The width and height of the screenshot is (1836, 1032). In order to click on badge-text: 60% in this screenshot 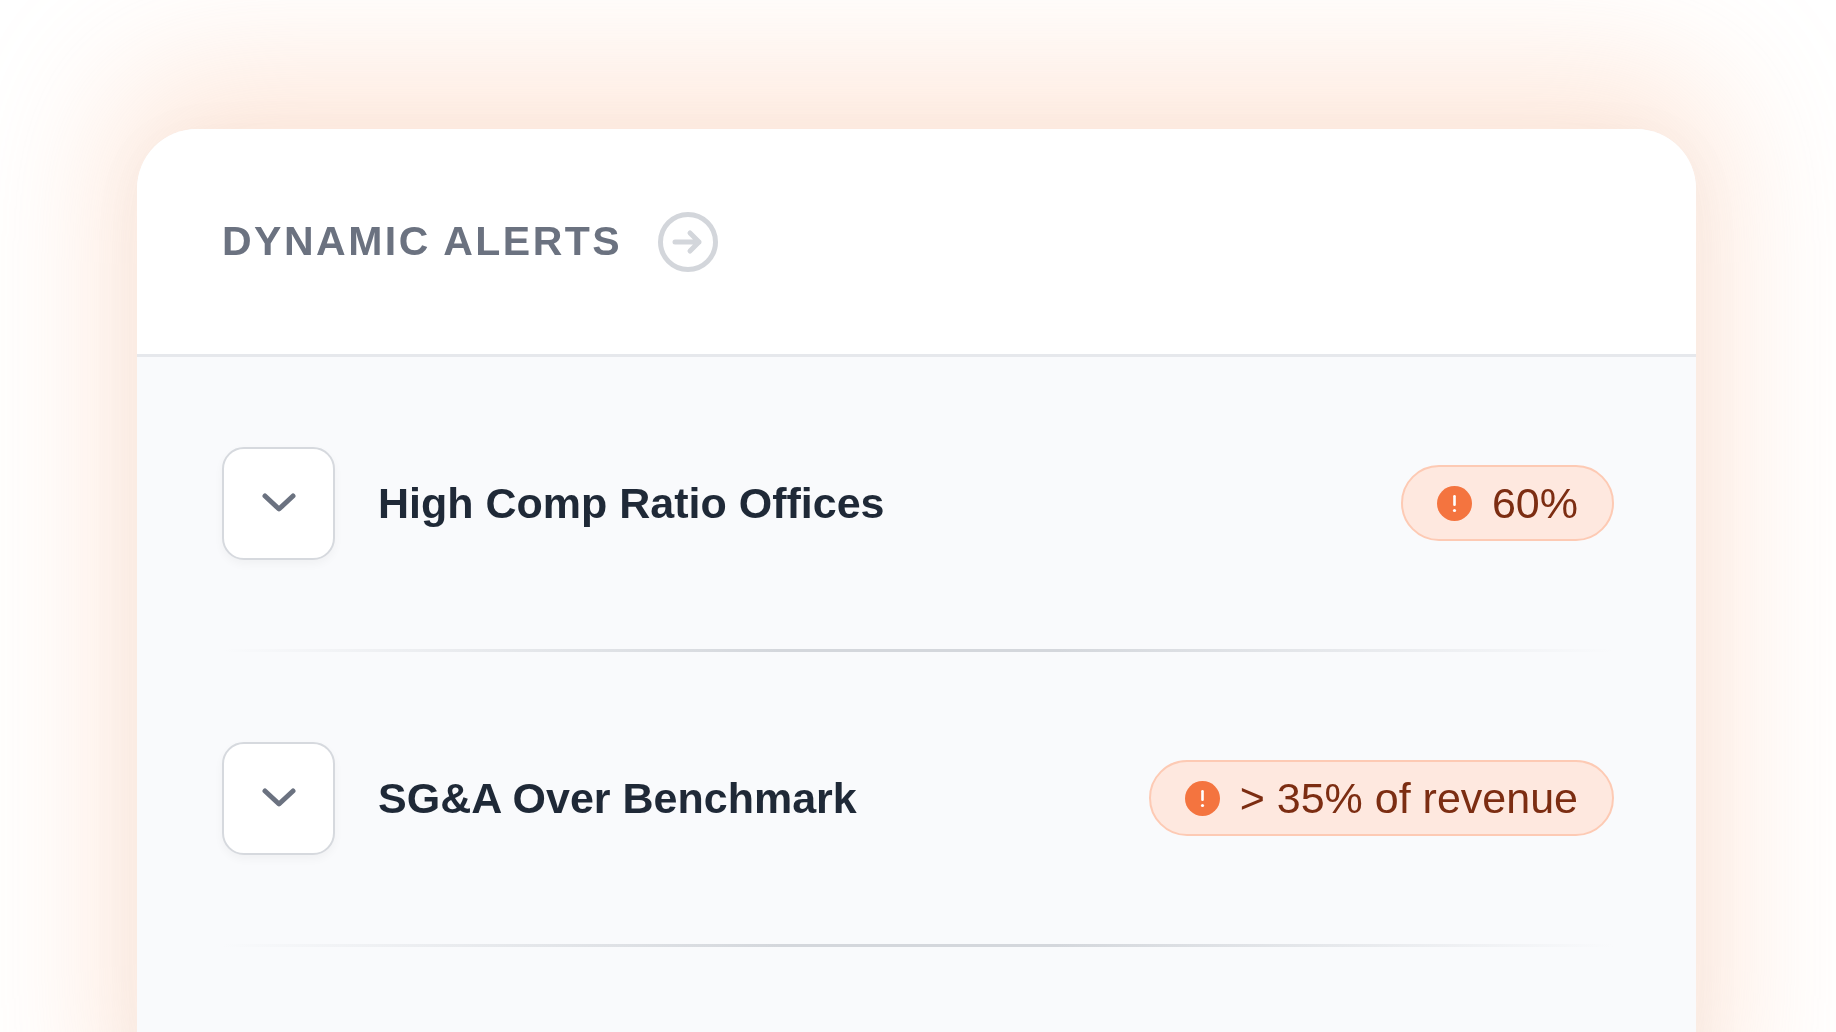, I will do `click(1534, 503)`.